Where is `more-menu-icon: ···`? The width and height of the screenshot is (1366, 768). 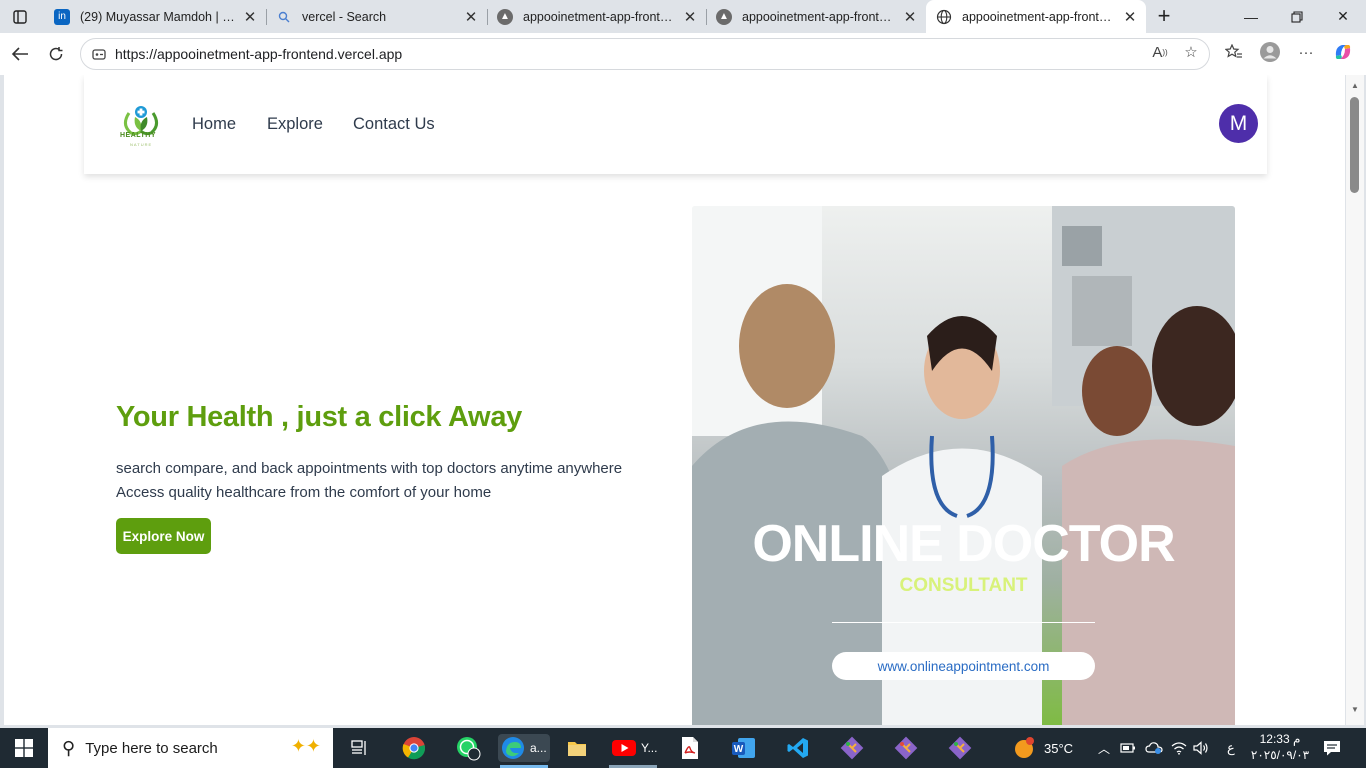 more-menu-icon: ··· is located at coordinates (1306, 52).